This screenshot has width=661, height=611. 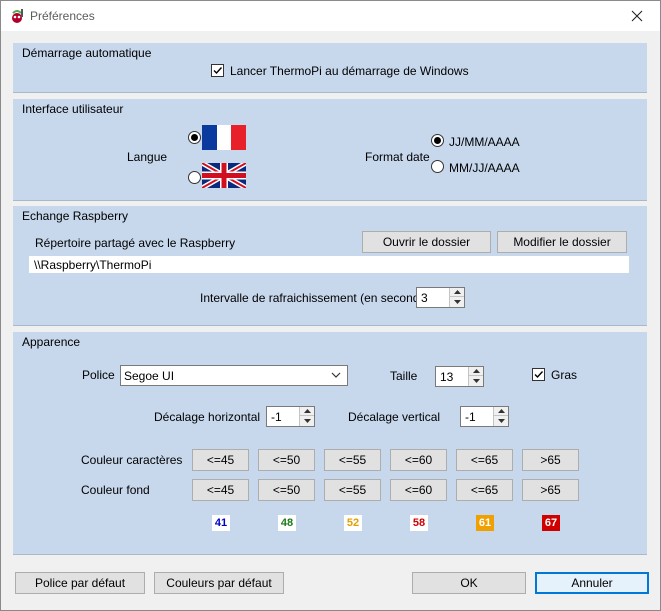 I want to click on title-bar: Préférences, so click(x=330, y=16).